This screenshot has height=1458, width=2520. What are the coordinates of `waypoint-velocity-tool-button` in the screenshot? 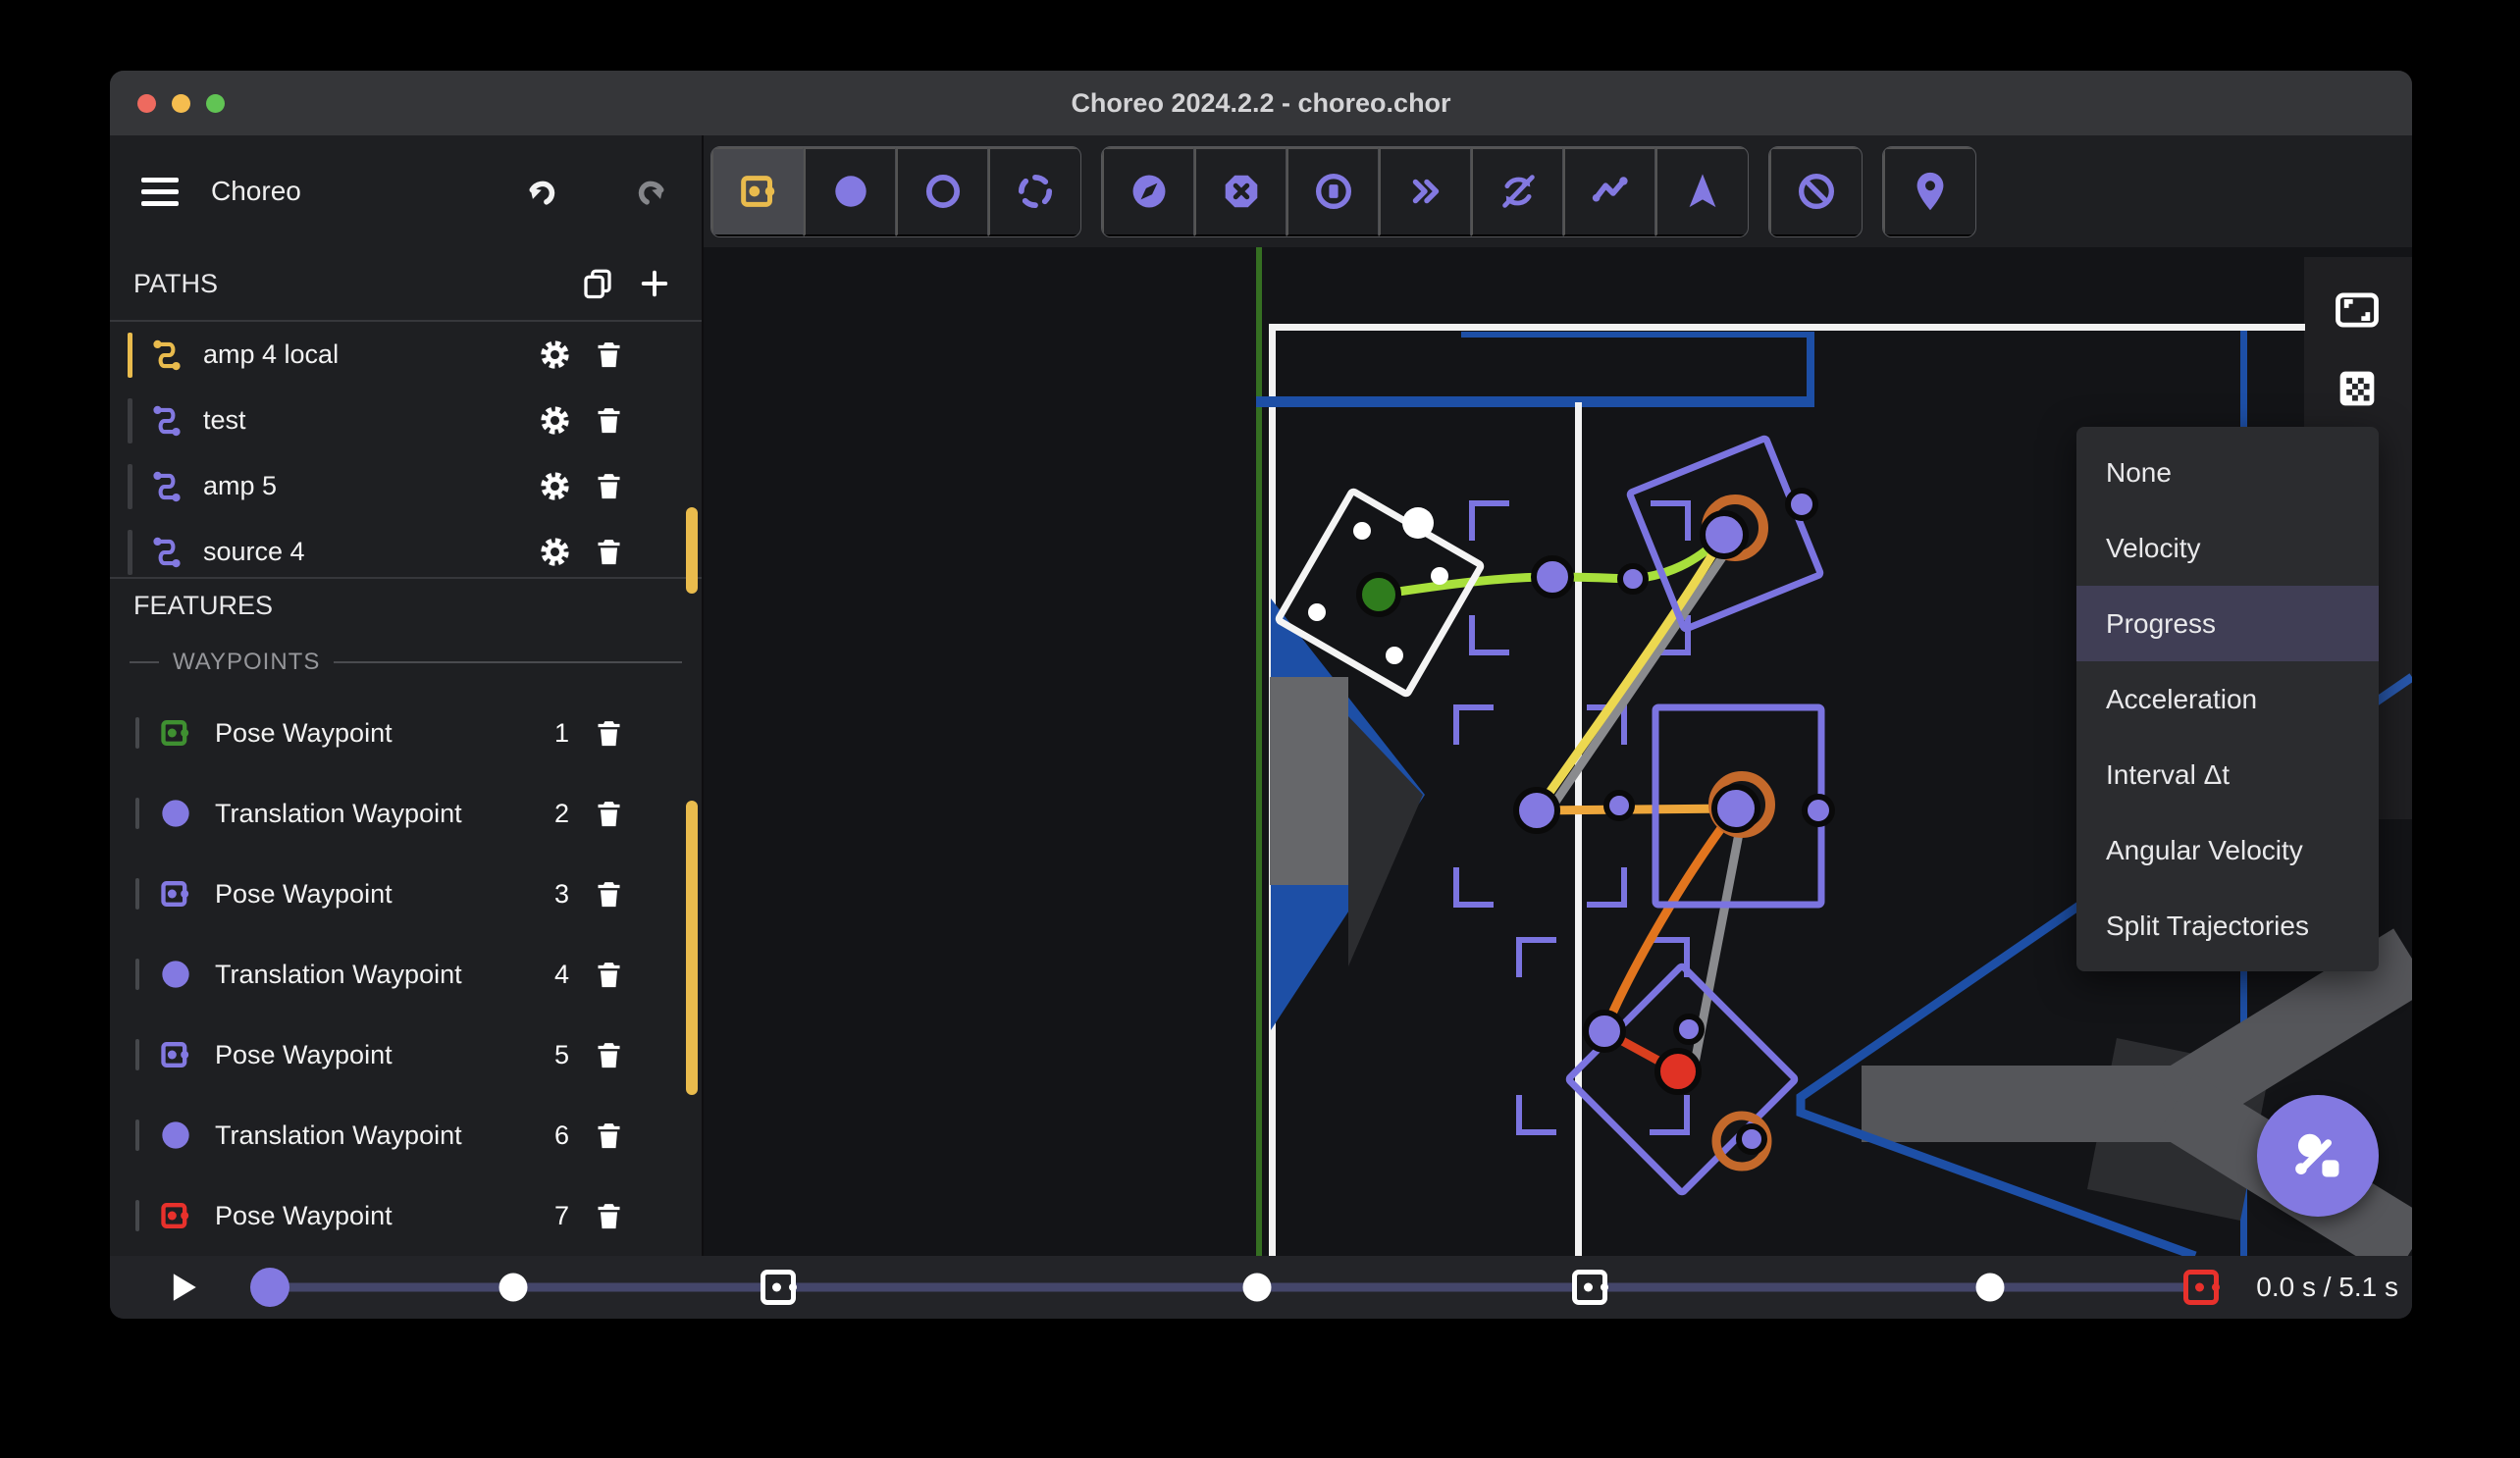 It's located at (1148, 191).